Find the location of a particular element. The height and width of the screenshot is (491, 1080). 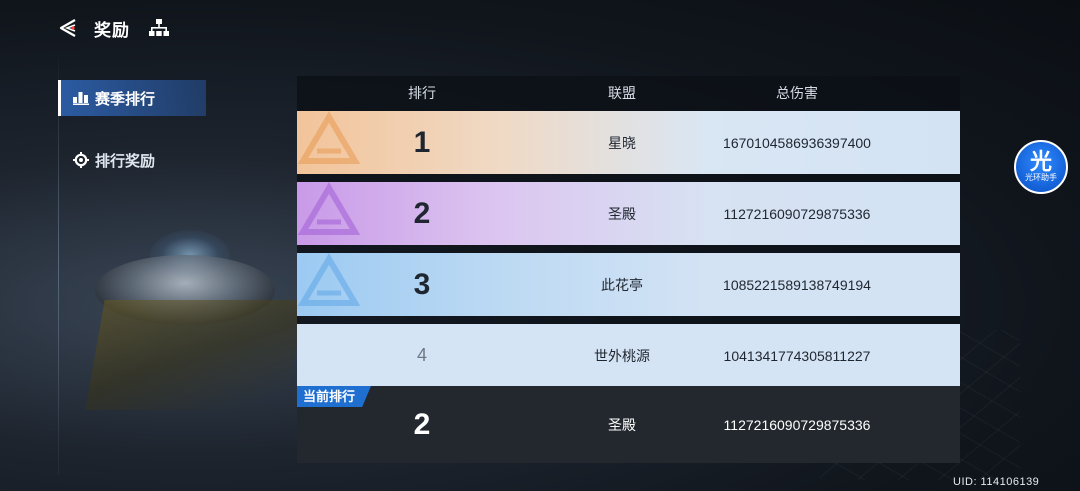

hierarchy-icon is located at coordinates (159, 28).